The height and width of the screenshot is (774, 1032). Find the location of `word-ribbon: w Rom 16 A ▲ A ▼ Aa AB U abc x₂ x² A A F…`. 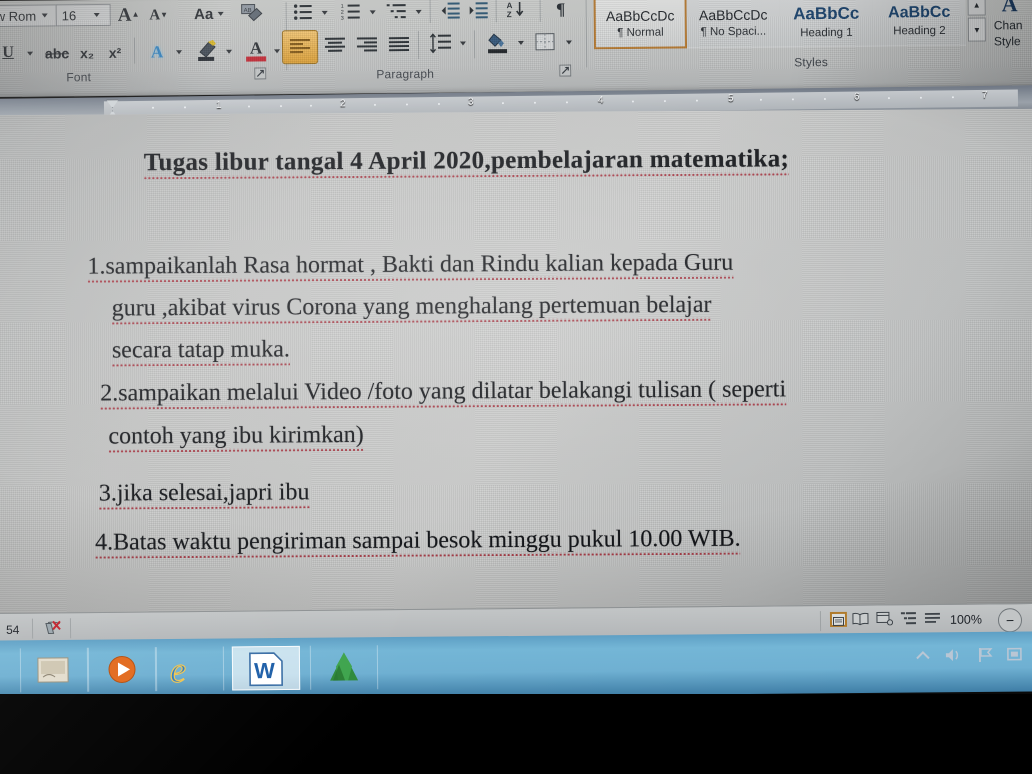

word-ribbon: w Rom 16 A ▲ A ▼ Aa AB U abc x₂ x² A A F… is located at coordinates (516, 49).